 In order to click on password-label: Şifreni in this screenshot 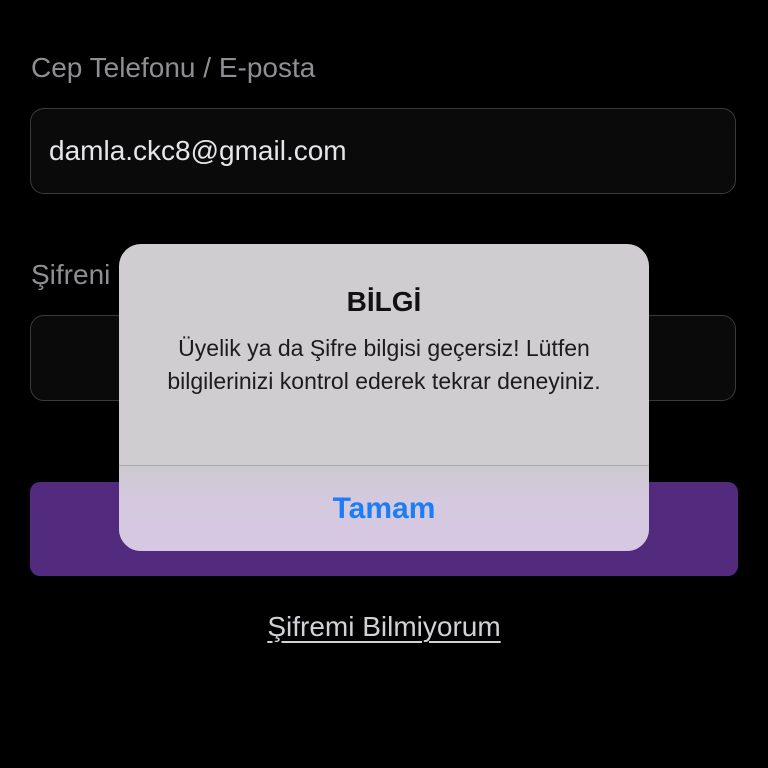, I will do `click(71, 274)`.